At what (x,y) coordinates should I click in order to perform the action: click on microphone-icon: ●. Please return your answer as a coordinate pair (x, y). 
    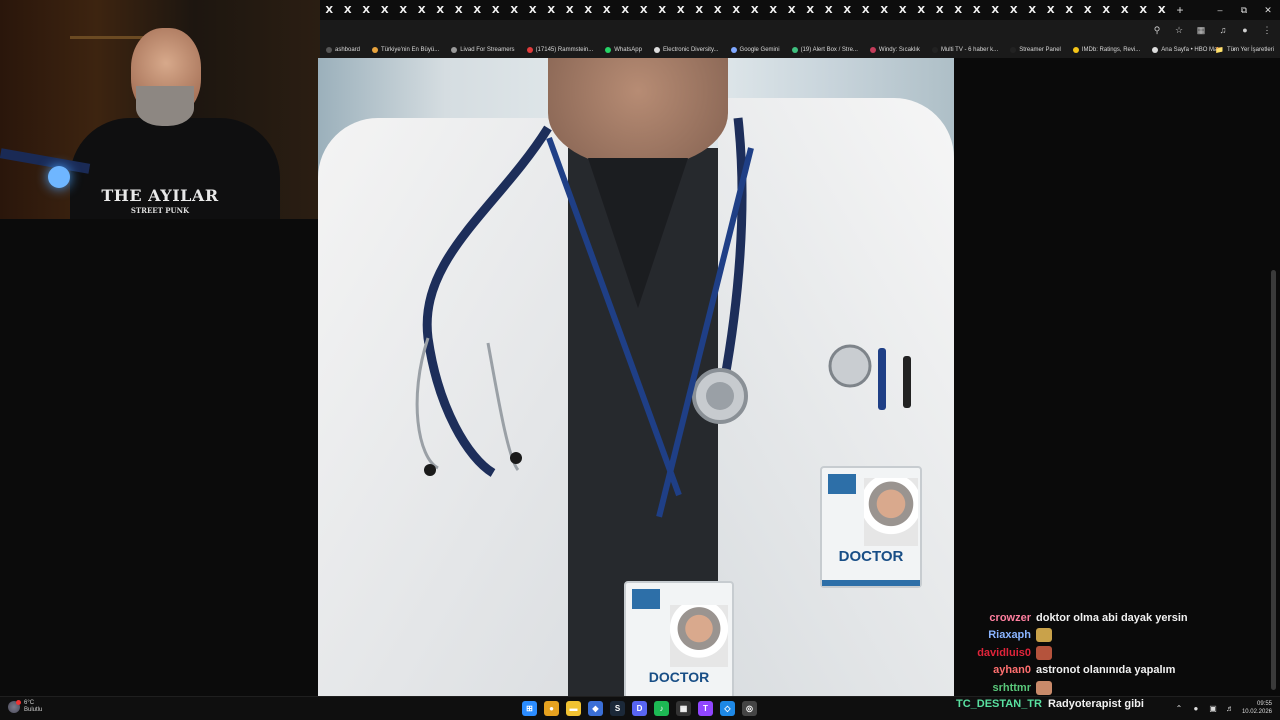
    Looking at the image, I should click on (1196, 708).